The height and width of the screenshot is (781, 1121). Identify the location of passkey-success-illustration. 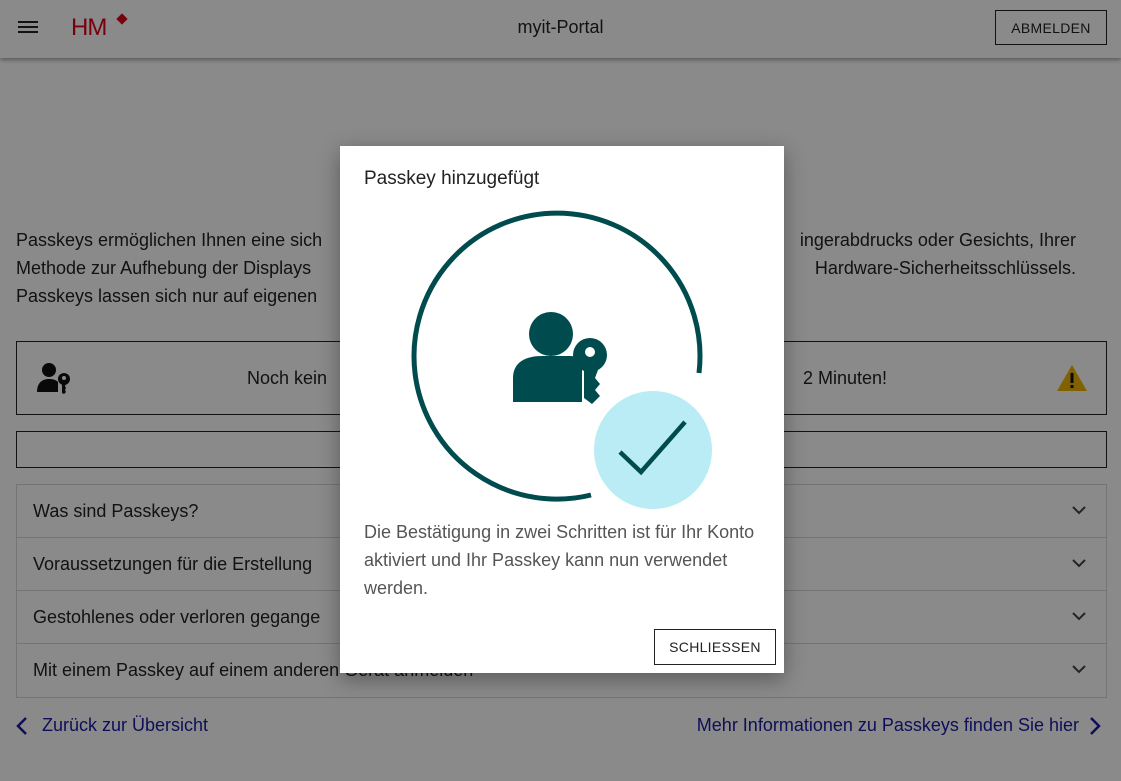
(561, 359).